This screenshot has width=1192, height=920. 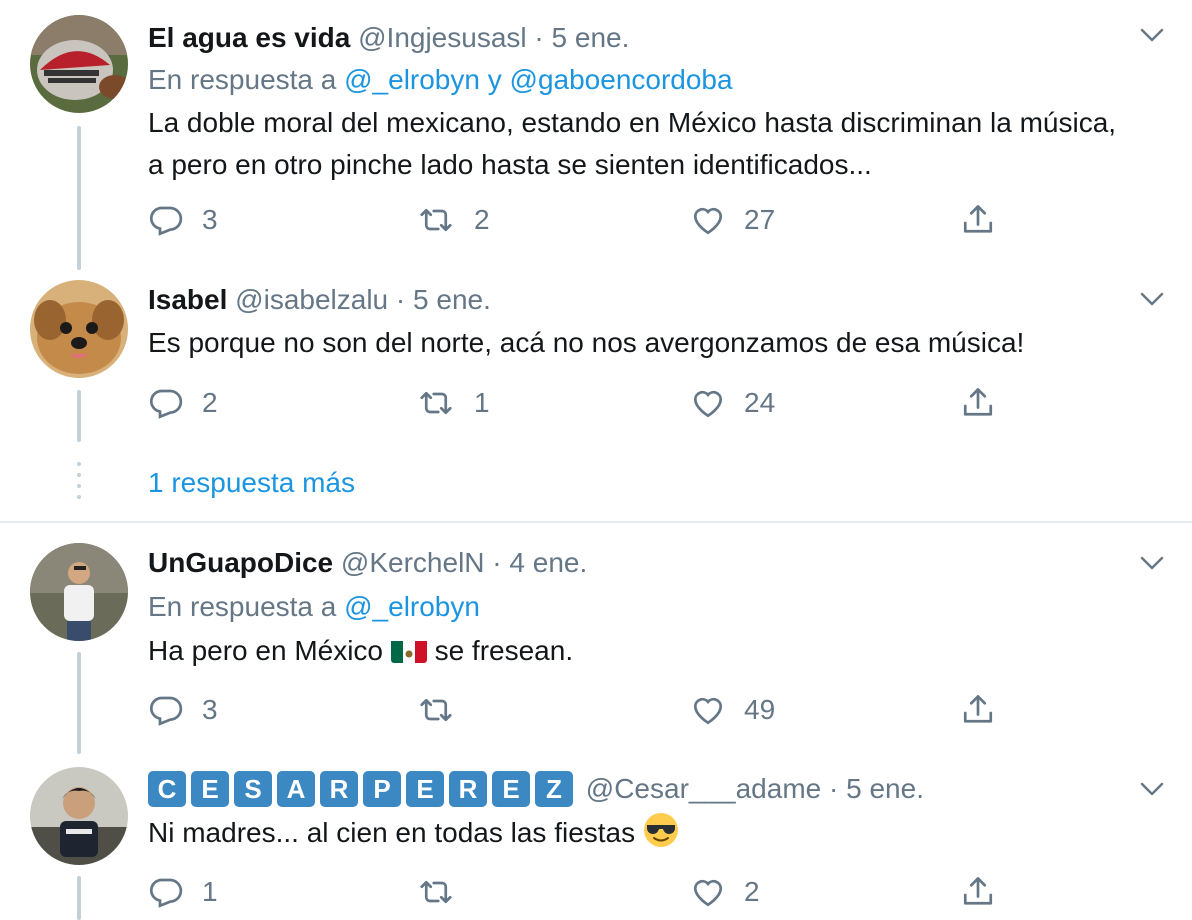 What do you see at coordinates (210, 402) in the screenshot?
I see `reply-count: 2` at bounding box center [210, 402].